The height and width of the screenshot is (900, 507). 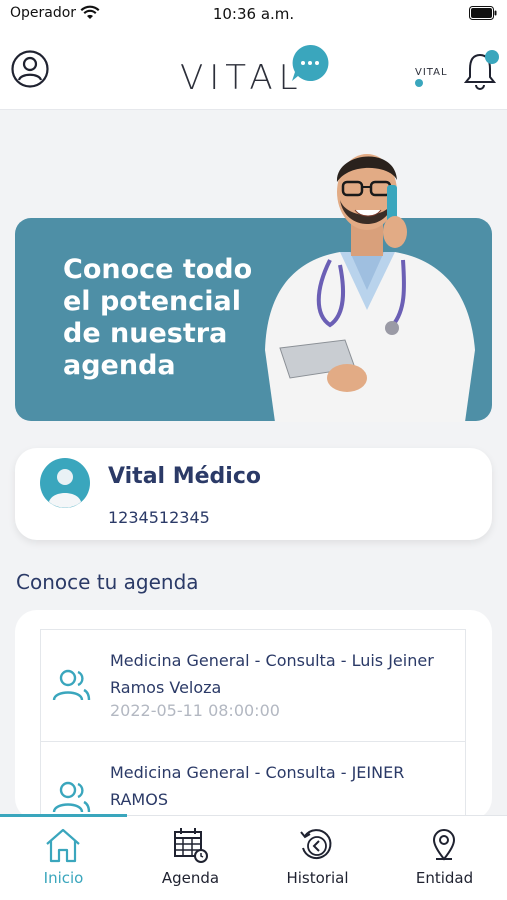 I want to click on mini-brand-logo: VITAL, so click(x=437, y=73).